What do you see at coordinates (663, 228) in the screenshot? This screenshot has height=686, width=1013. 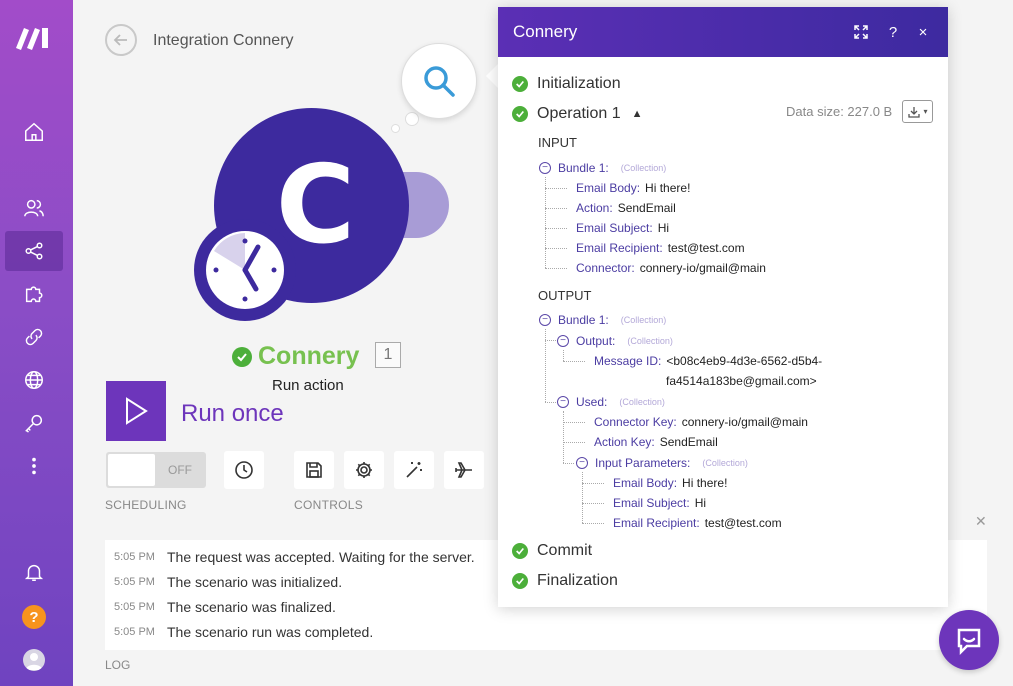 I see `tree-value: Hi` at bounding box center [663, 228].